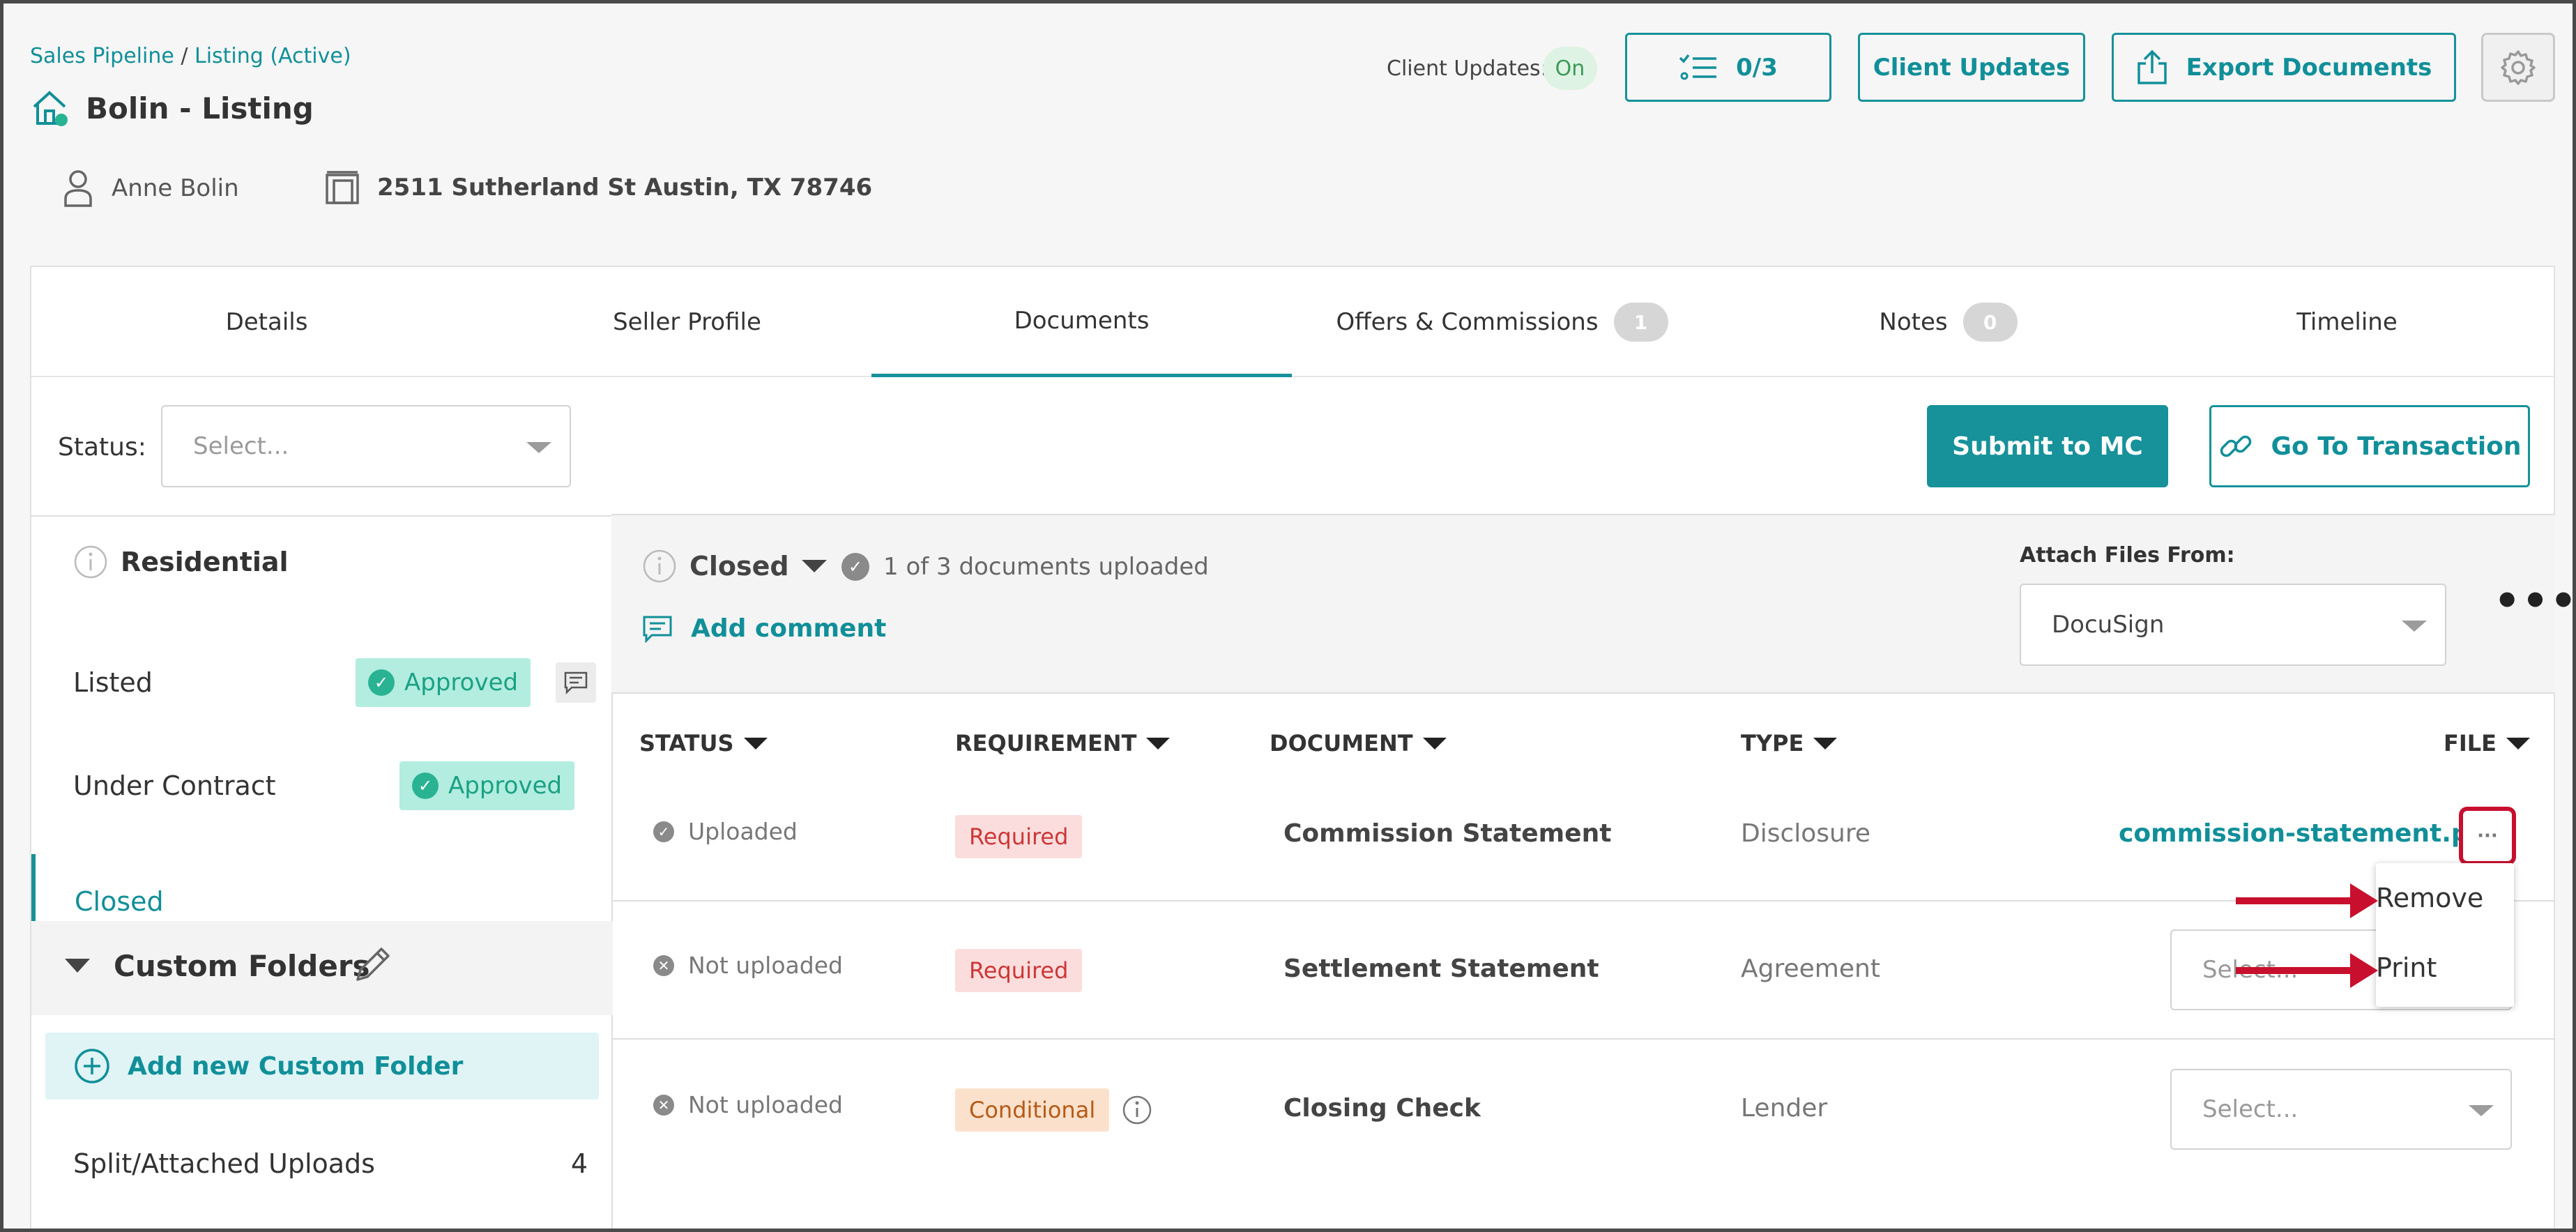 The image size is (2576, 1232). I want to click on client-updates-button: Client Updates, so click(1972, 67).